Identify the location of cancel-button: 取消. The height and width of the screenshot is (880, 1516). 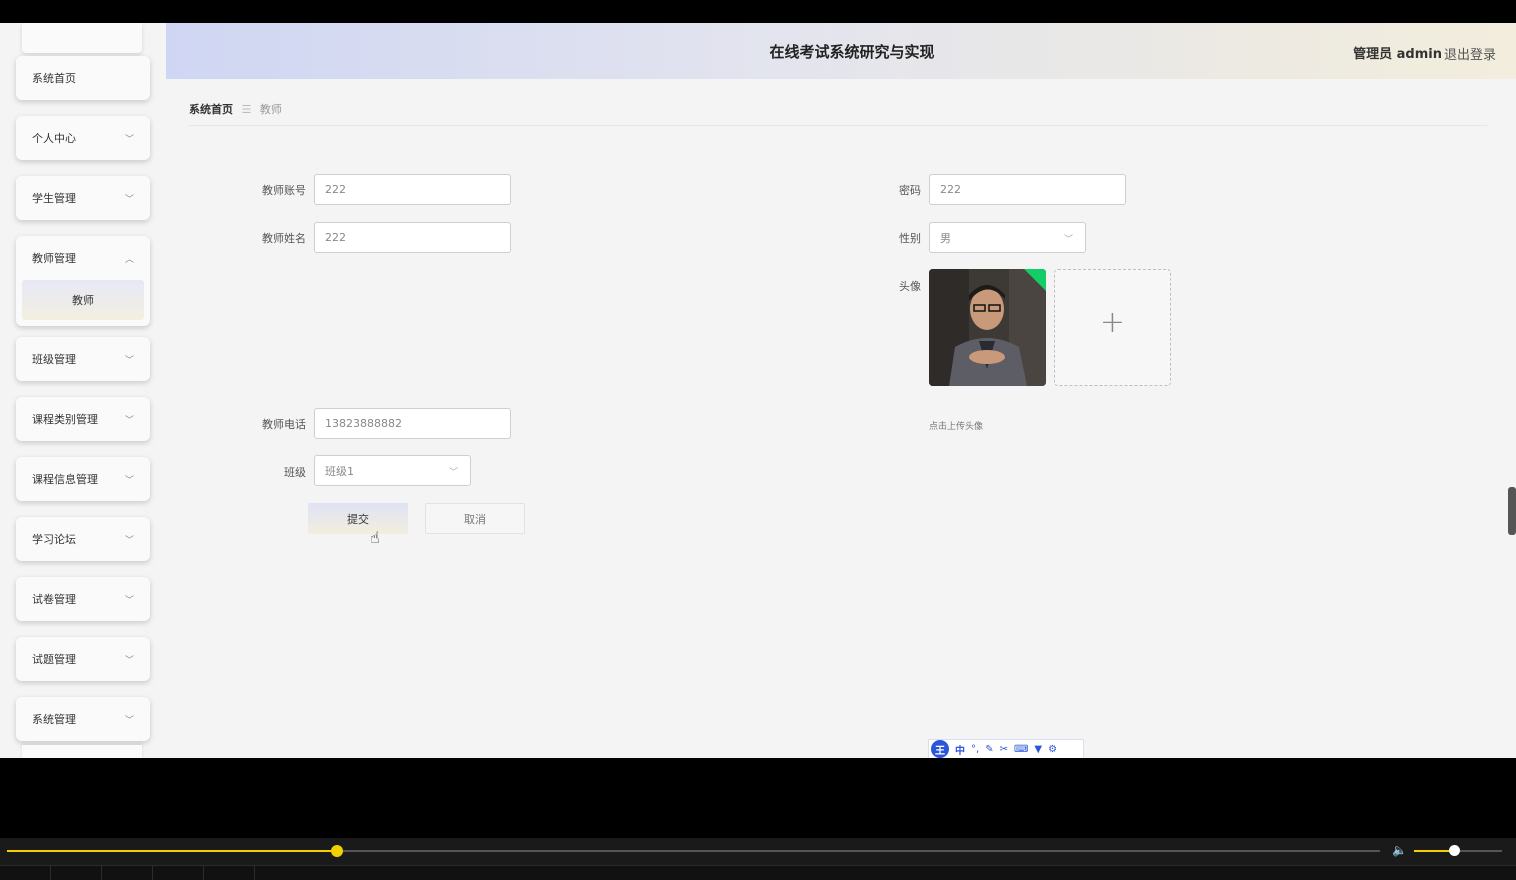
(475, 518).